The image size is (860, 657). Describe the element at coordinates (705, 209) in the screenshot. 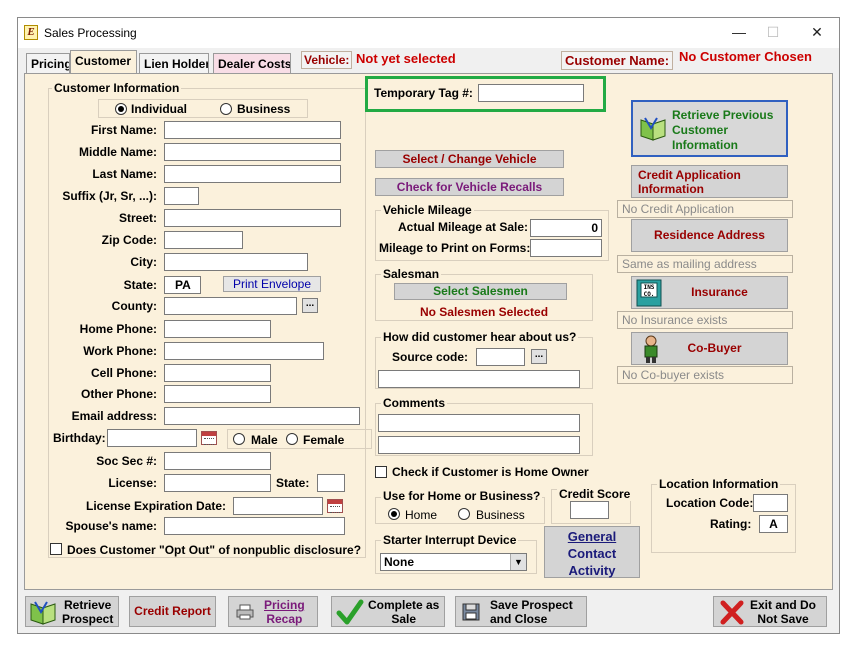

I see `credit-app-status: No Credit Application` at that location.